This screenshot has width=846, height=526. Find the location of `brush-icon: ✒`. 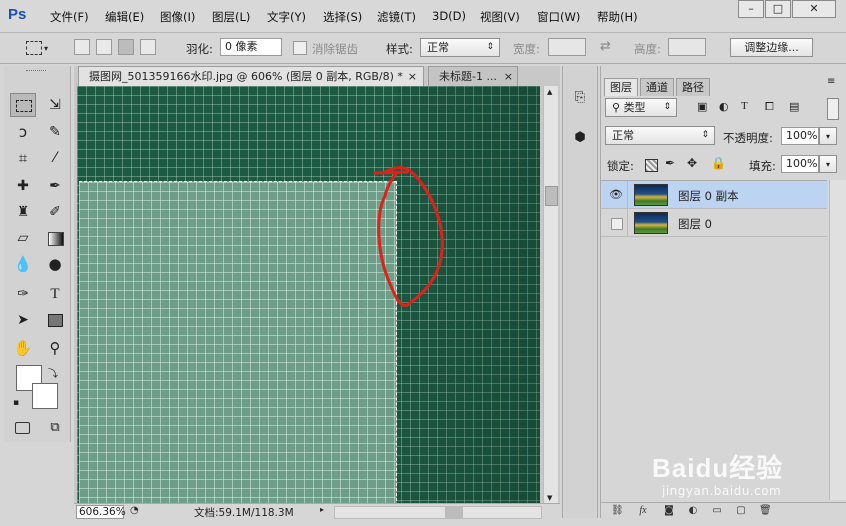

brush-icon: ✒ is located at coordinates (55, 186).